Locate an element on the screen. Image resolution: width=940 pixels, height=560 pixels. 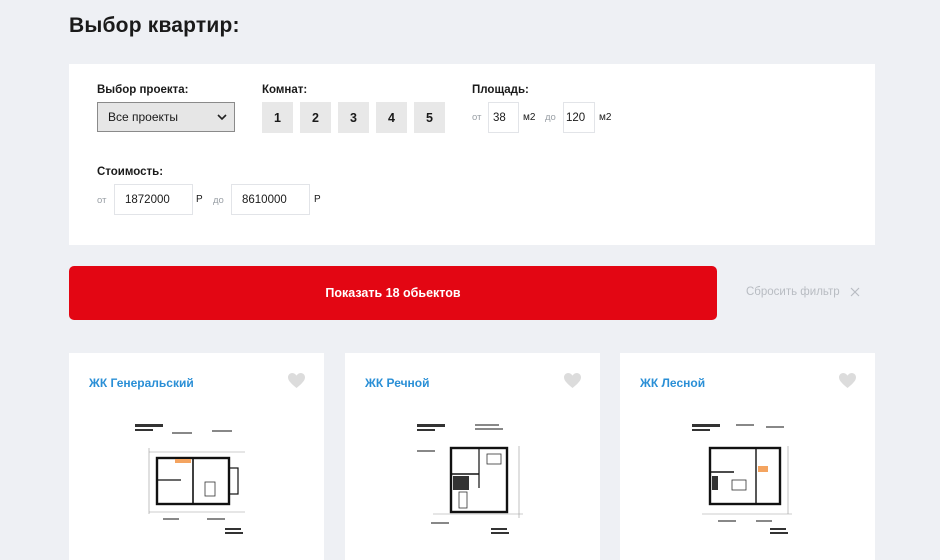
area-from-unit: м2 is located at coordinates (529, 117).